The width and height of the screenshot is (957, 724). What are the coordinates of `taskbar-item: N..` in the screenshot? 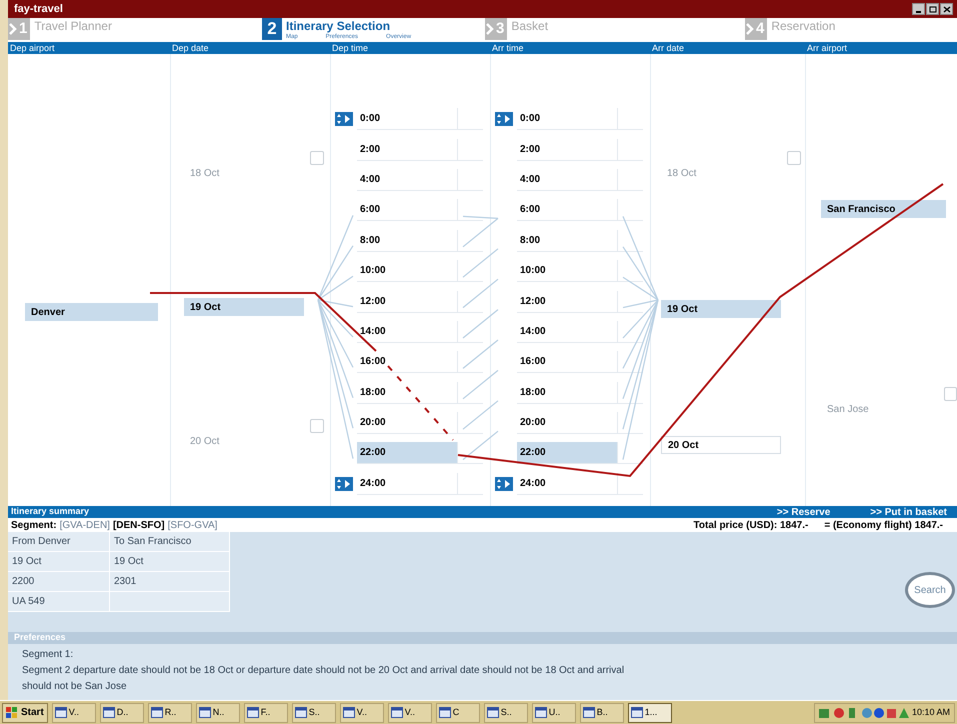 It's located at (218, 712).